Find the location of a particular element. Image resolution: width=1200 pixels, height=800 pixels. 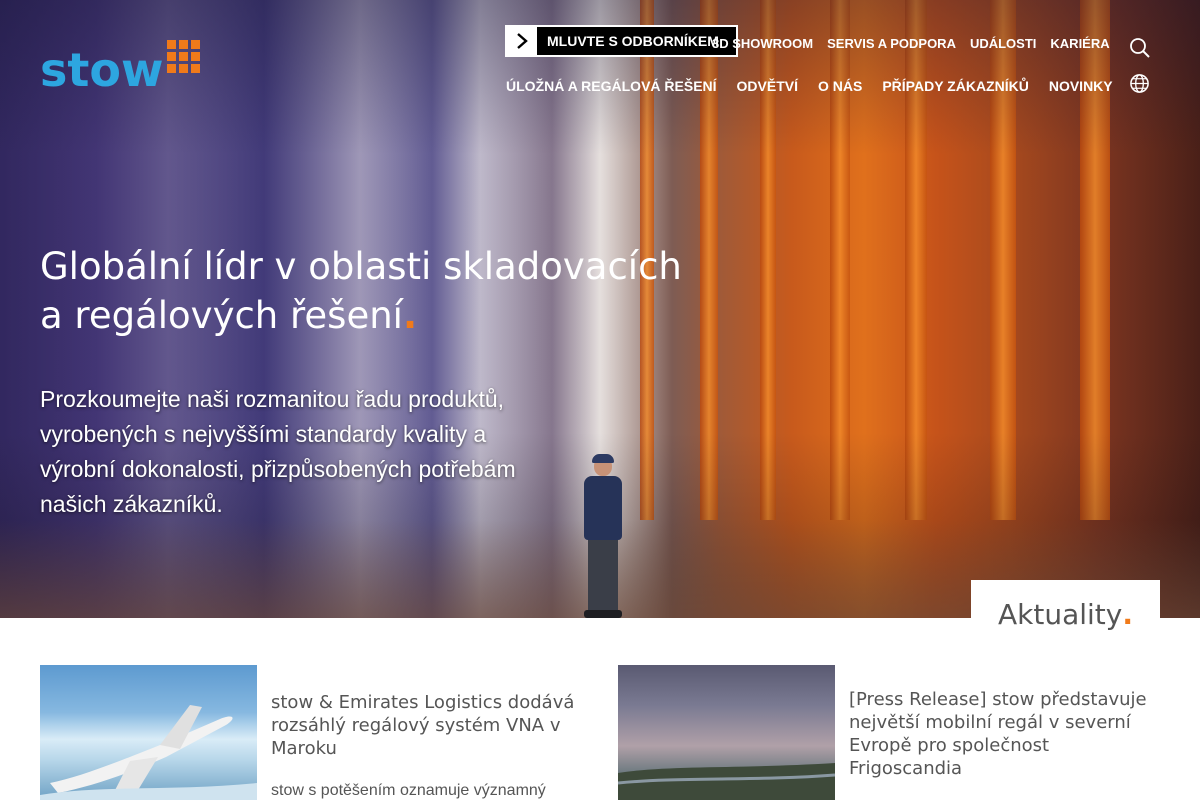

talk-to-expert-button: MLUVTE S ODBORNÍKEM is located at coordinates (621, 41).